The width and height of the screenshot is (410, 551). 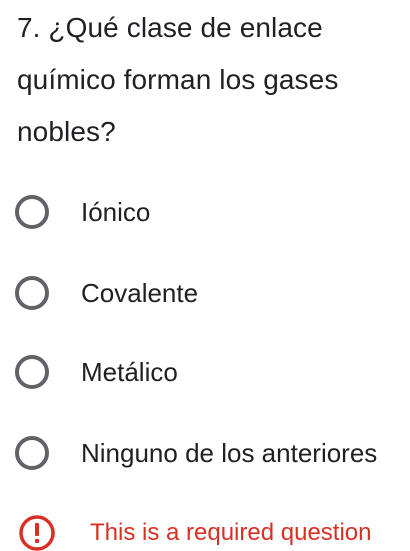 I want to click on option-label: Iónico, so click(x=116, y=211).